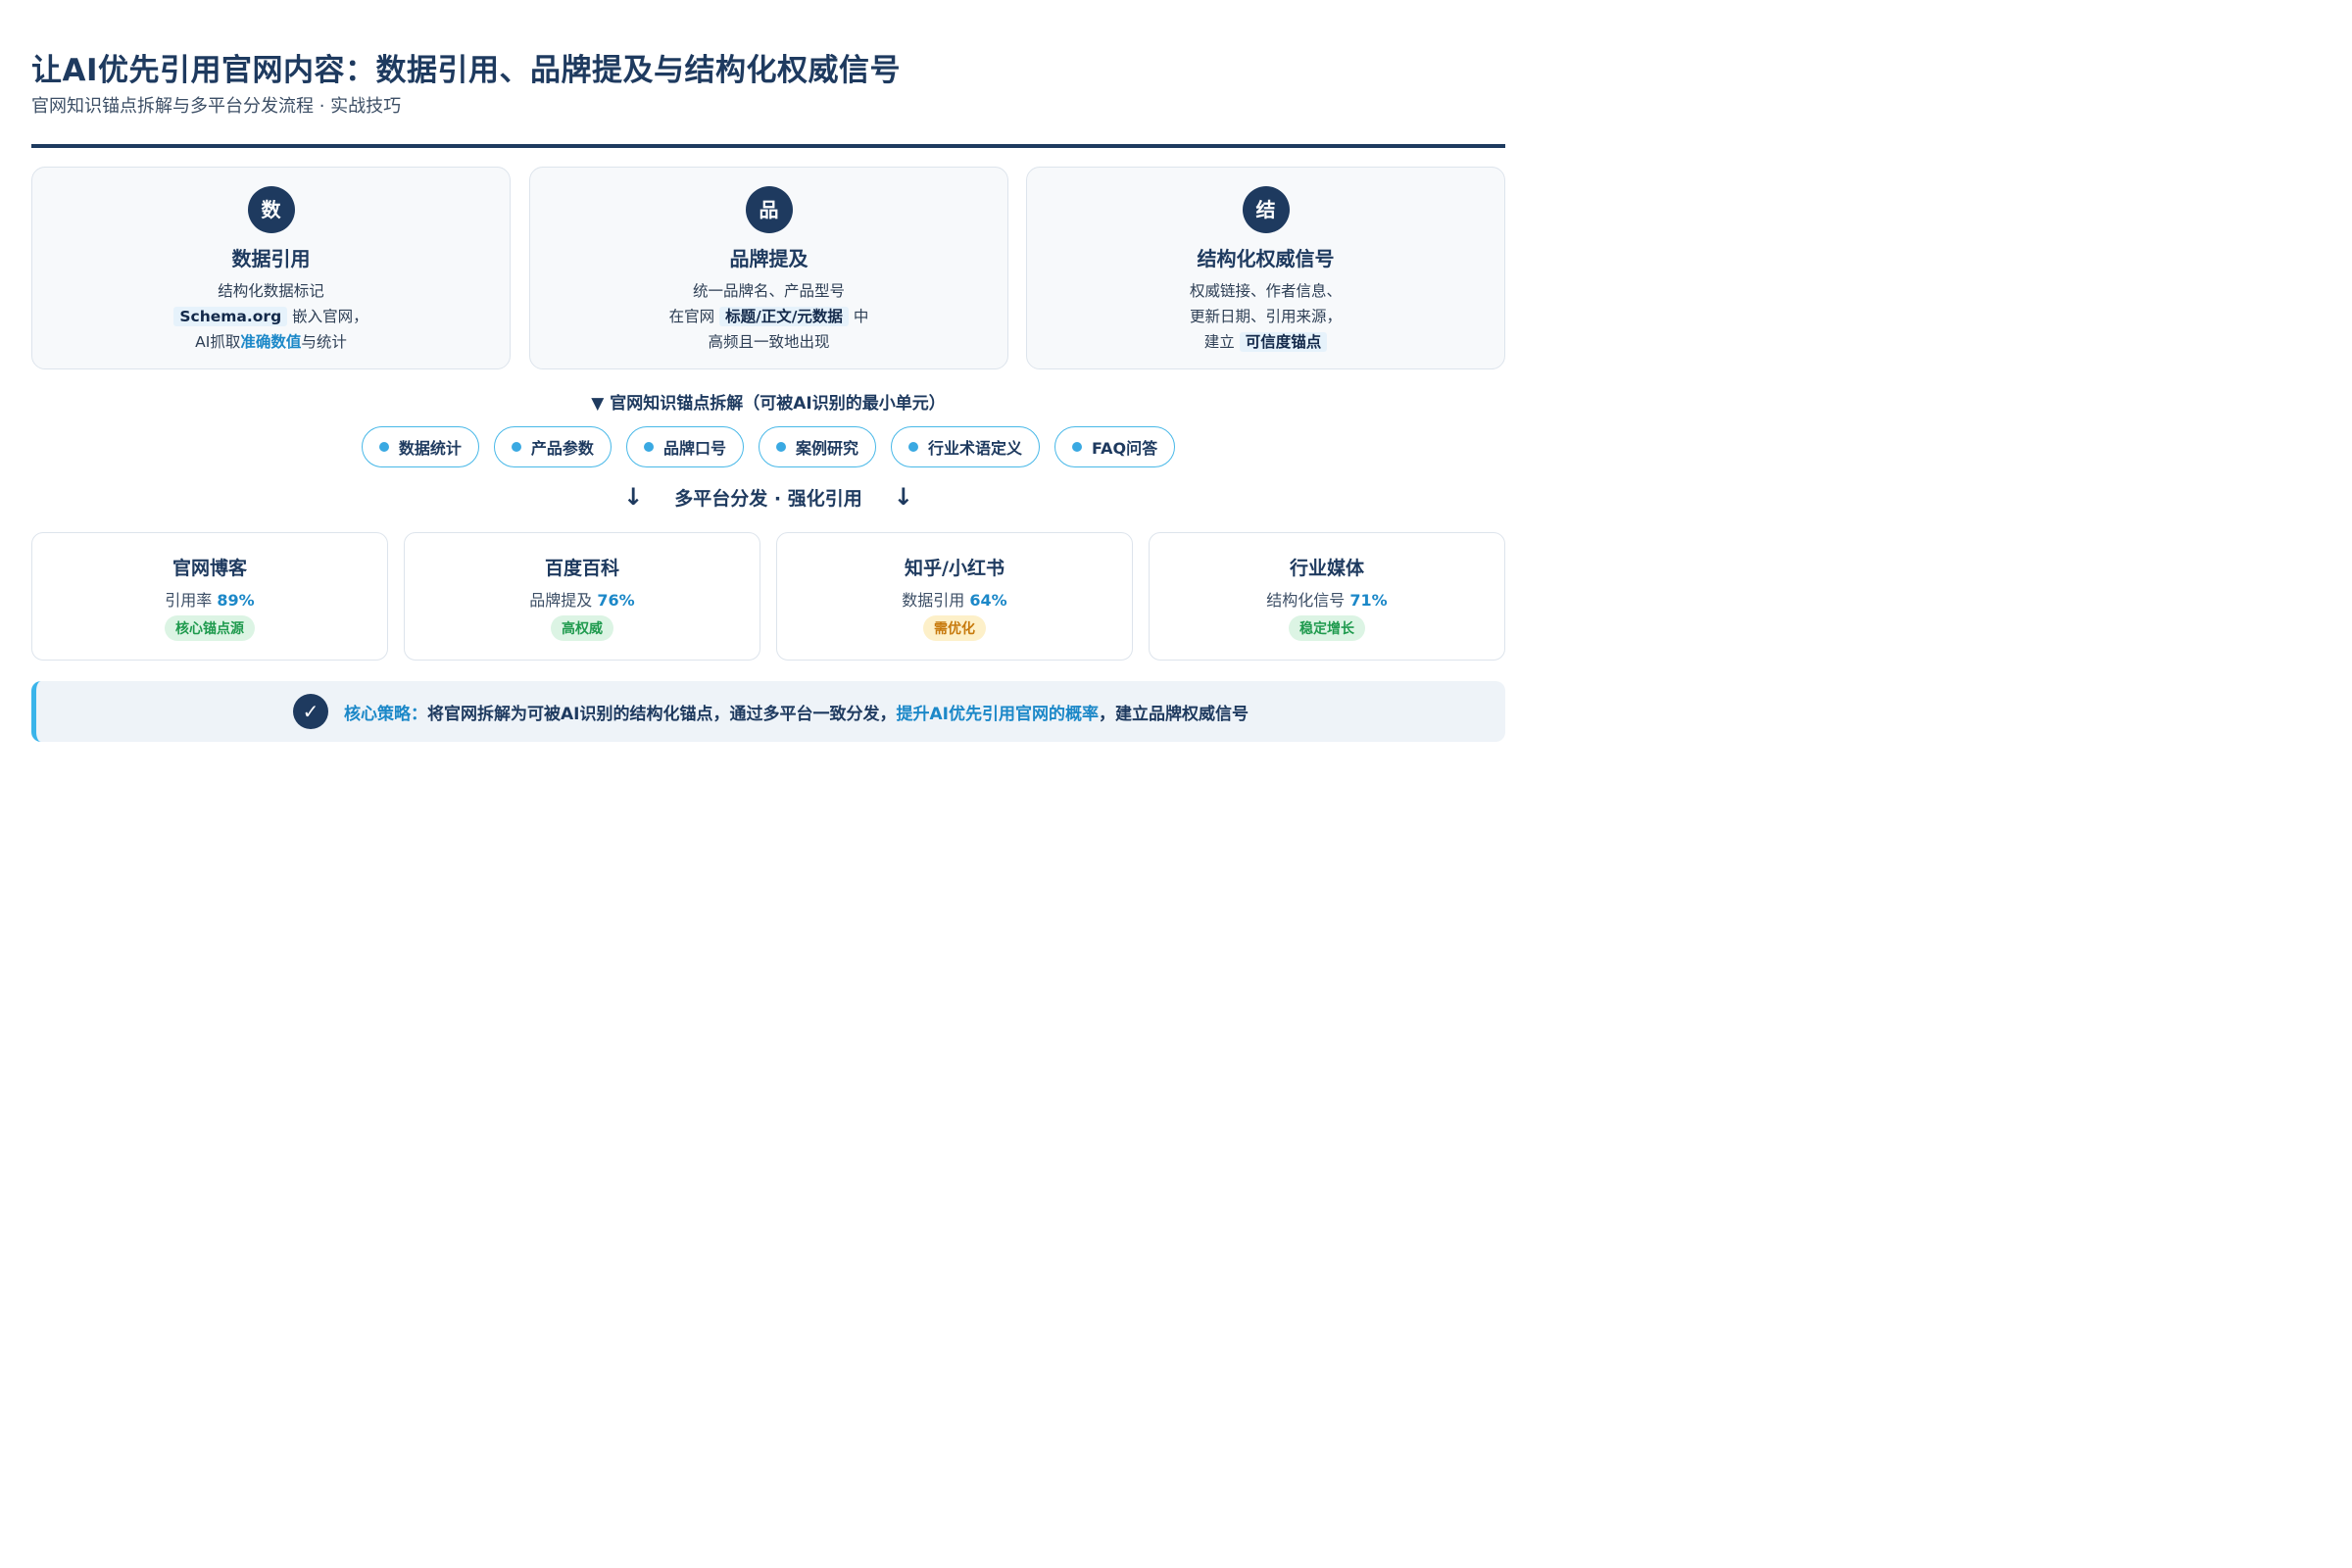  Describe the element at coordinates (768, 291) in the screenshot. I see `pillar-line: 统一品牌名、产品型号` at that location.